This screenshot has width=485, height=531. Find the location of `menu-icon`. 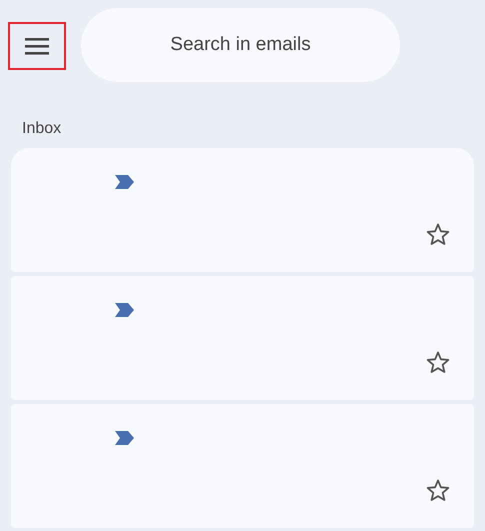

menu-icon is located at coordinates (37, 46).